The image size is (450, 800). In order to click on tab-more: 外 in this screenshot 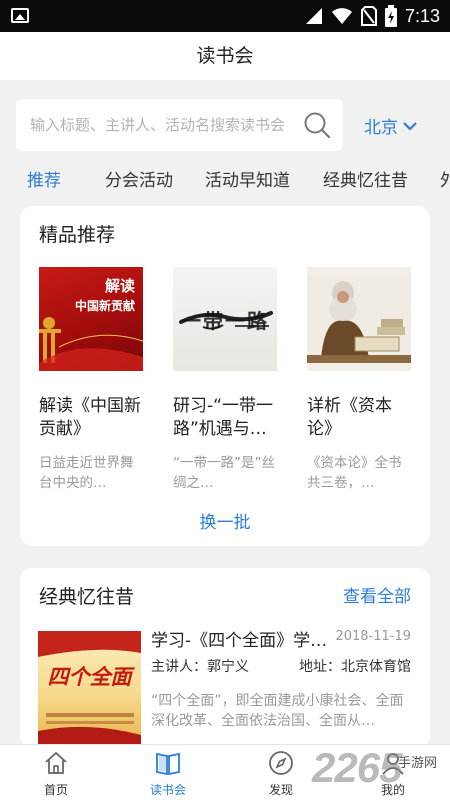, I will do `click(445, 178)`.